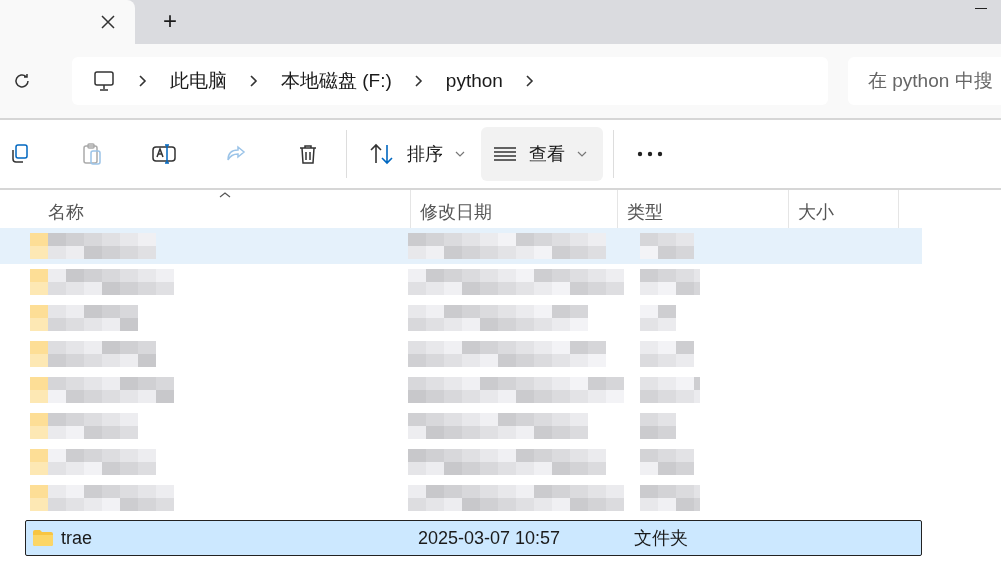 This screenshot has height=564, width=1001. Describe the element at coordinates (77, 538) in the screenshot. I see `file-name: trae` at that location.